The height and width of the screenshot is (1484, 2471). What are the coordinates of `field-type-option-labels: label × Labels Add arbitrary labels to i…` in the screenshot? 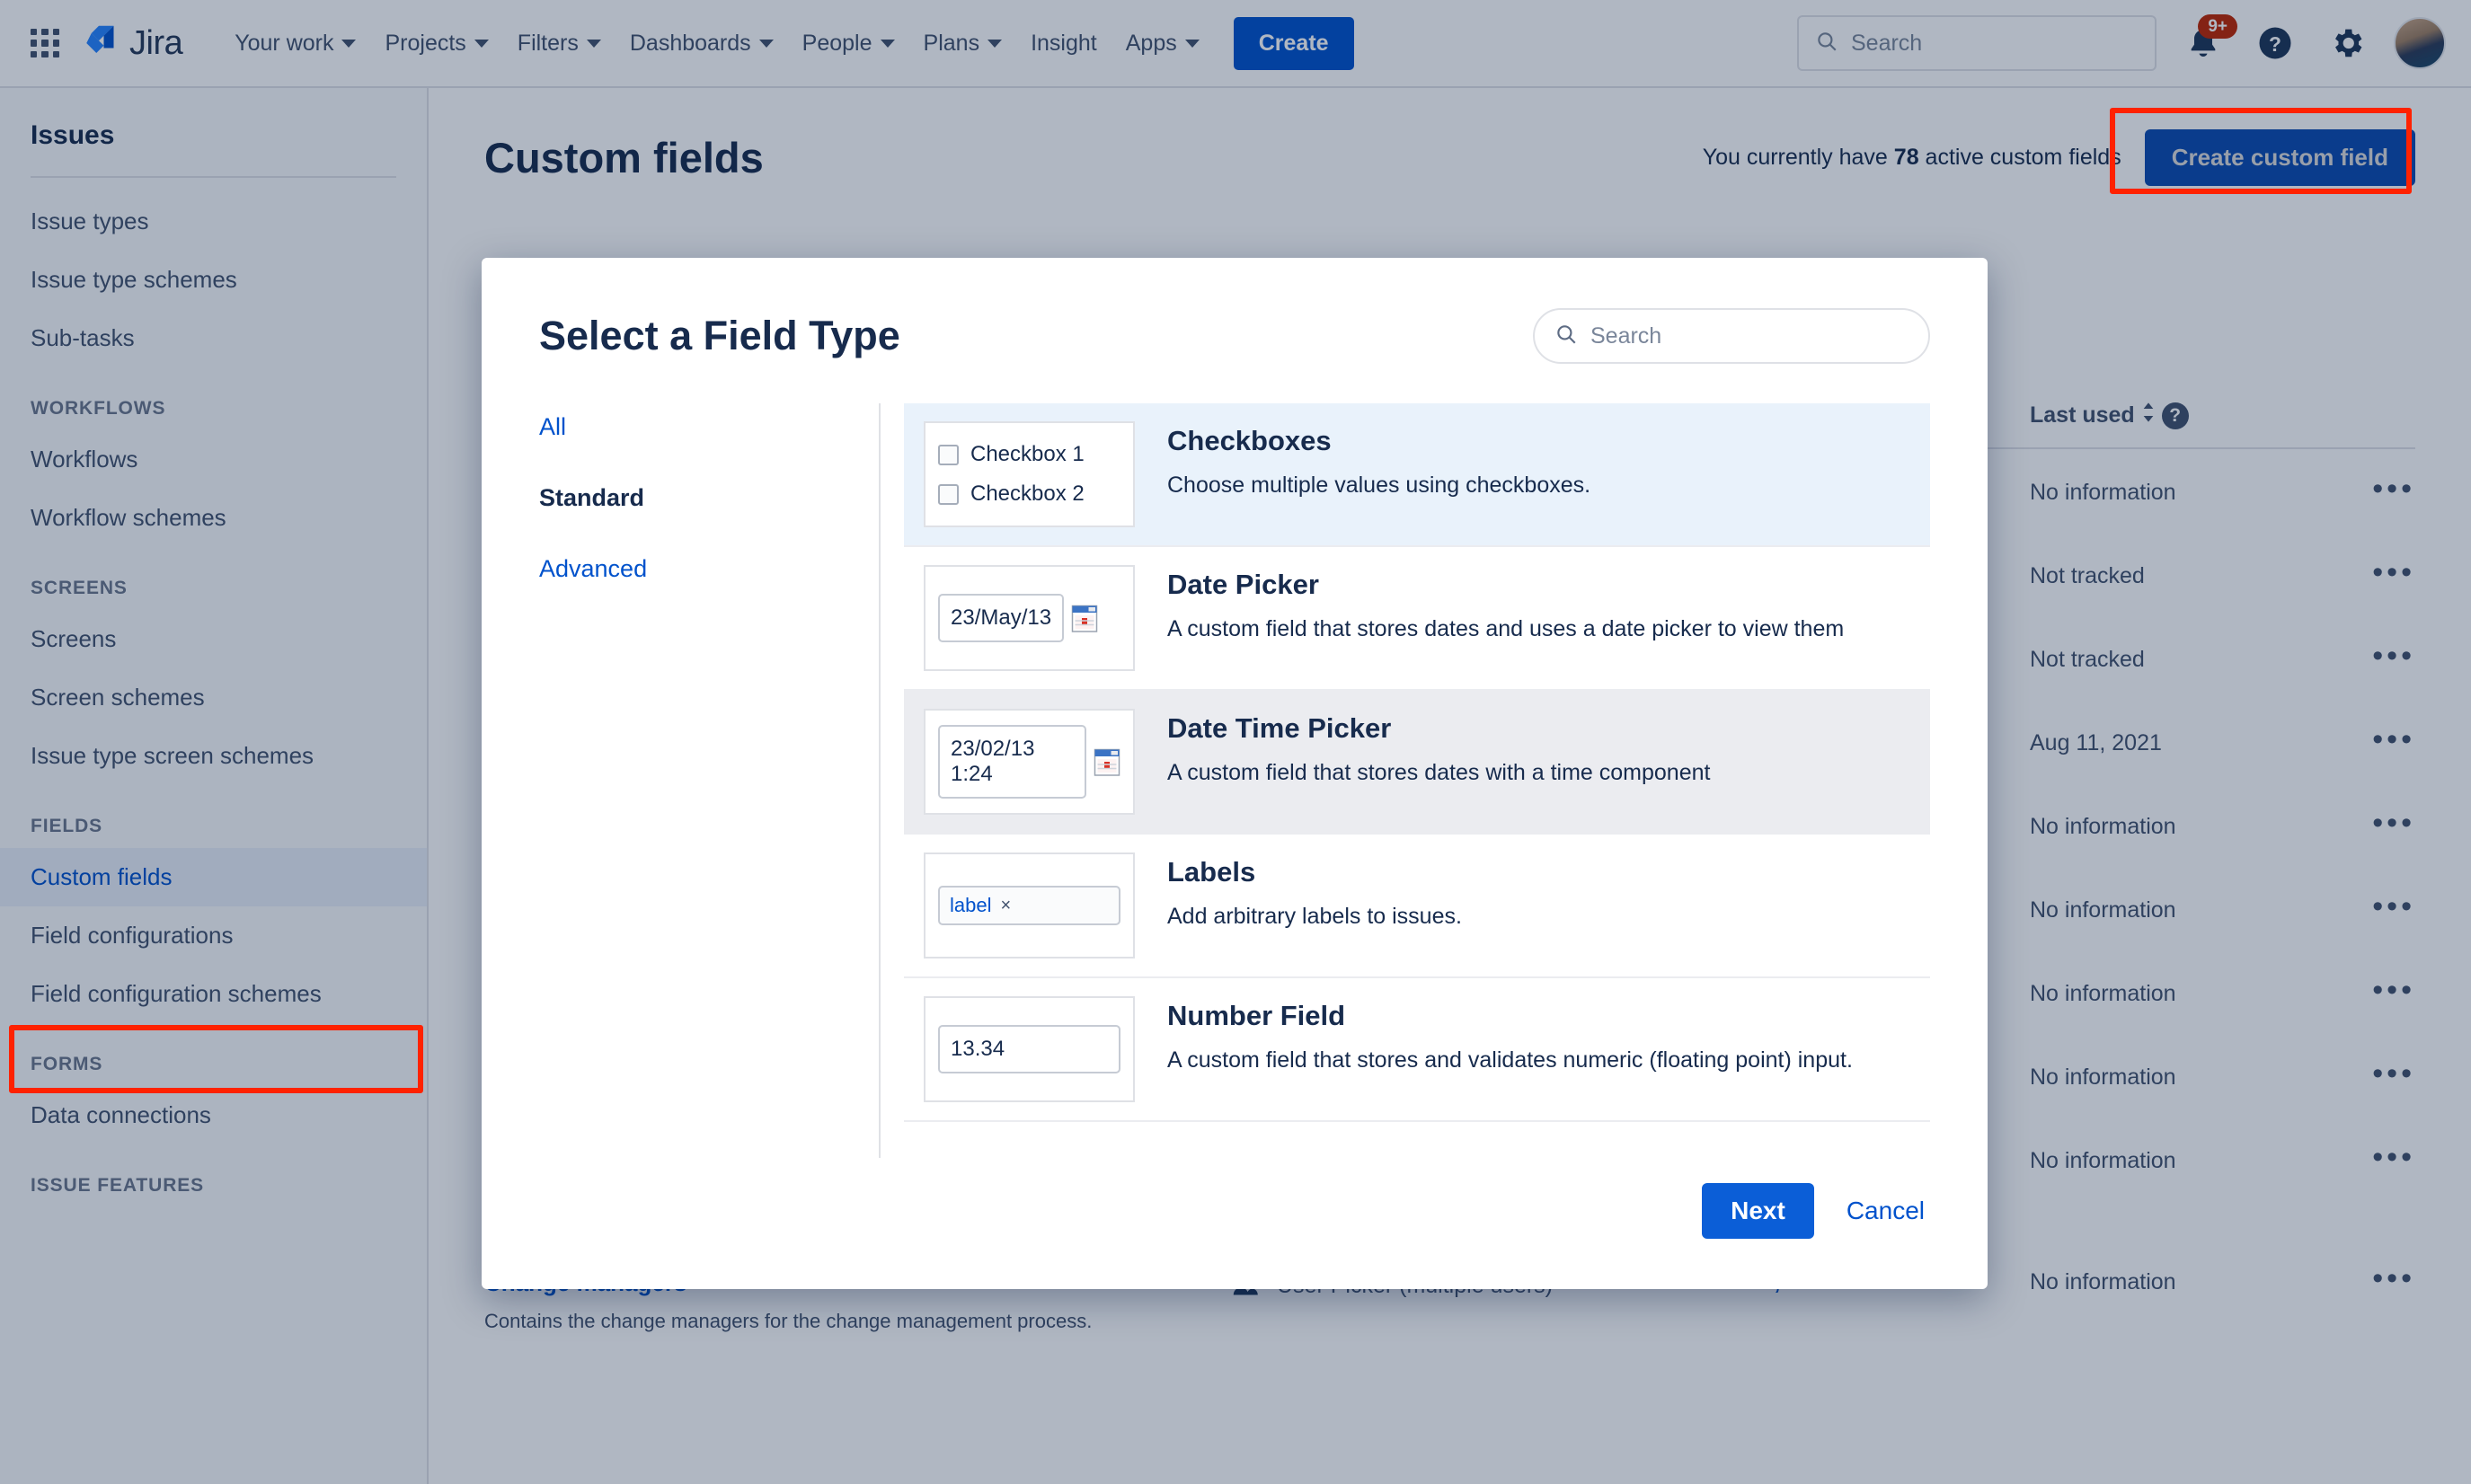 It's located at (1417, 906).